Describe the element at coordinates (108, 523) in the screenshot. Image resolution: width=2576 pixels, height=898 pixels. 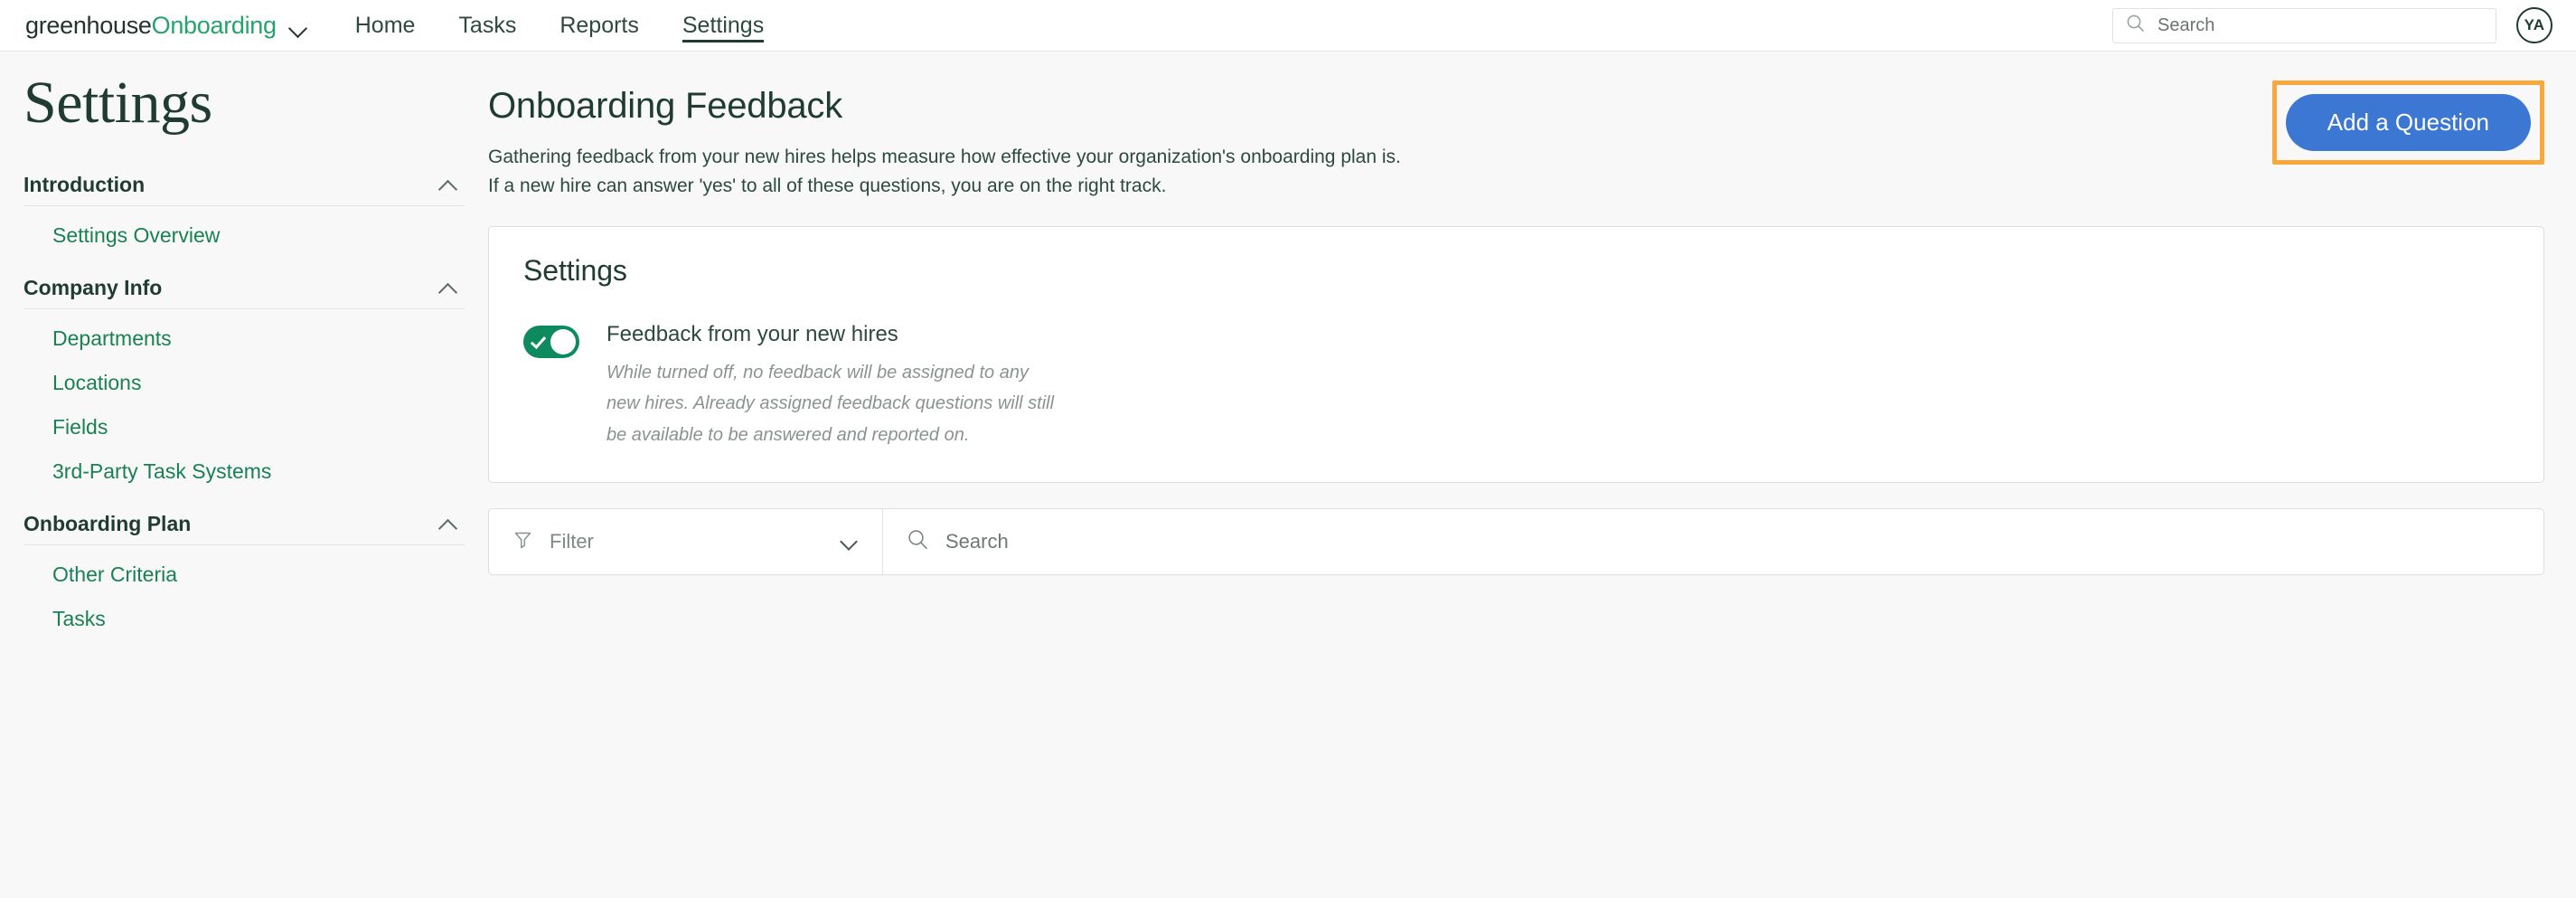
I see `sidebar-group-title: Onboarding Plan` at that location.